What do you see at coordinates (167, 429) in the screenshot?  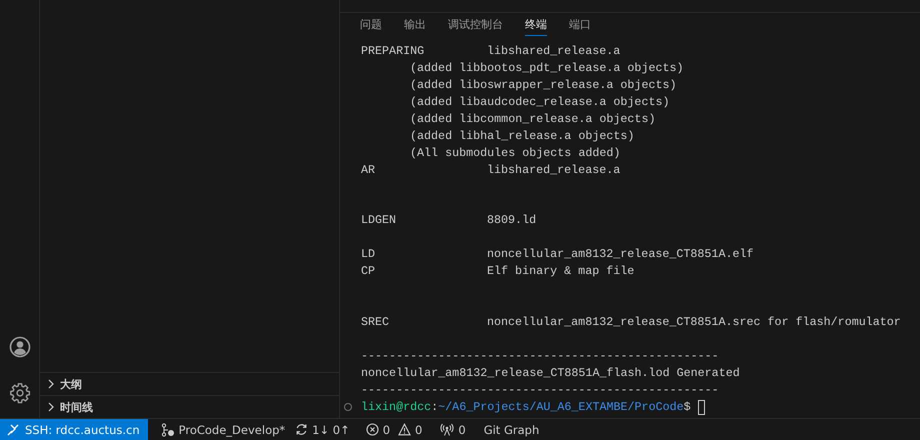 I see `branch-icon` at bounding box center [167, 429].